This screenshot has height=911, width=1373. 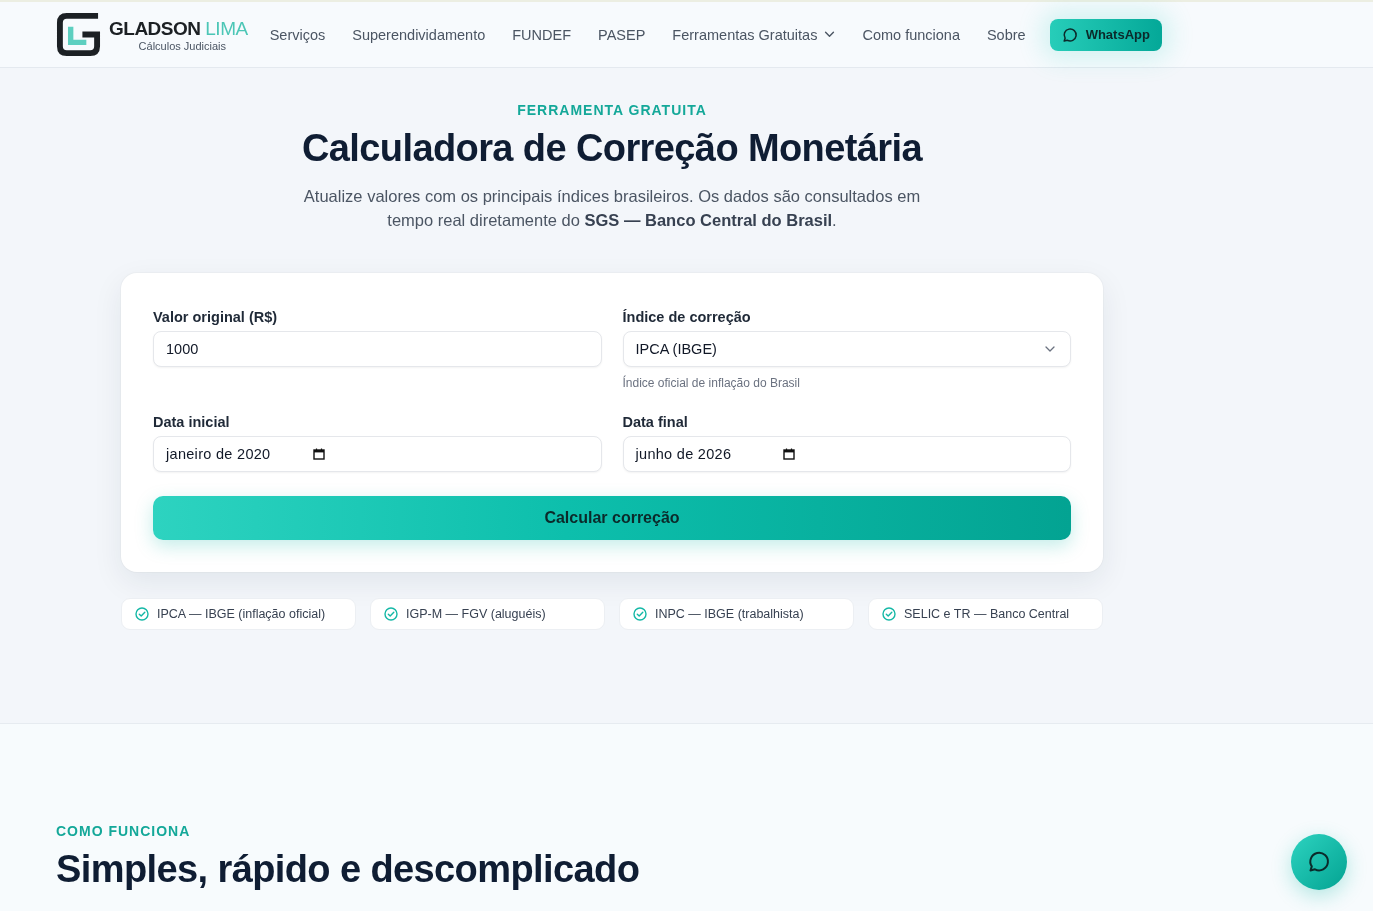 I want to click on index-label: INPC — IBGE (trabalhista), so click(x=729, y=614).